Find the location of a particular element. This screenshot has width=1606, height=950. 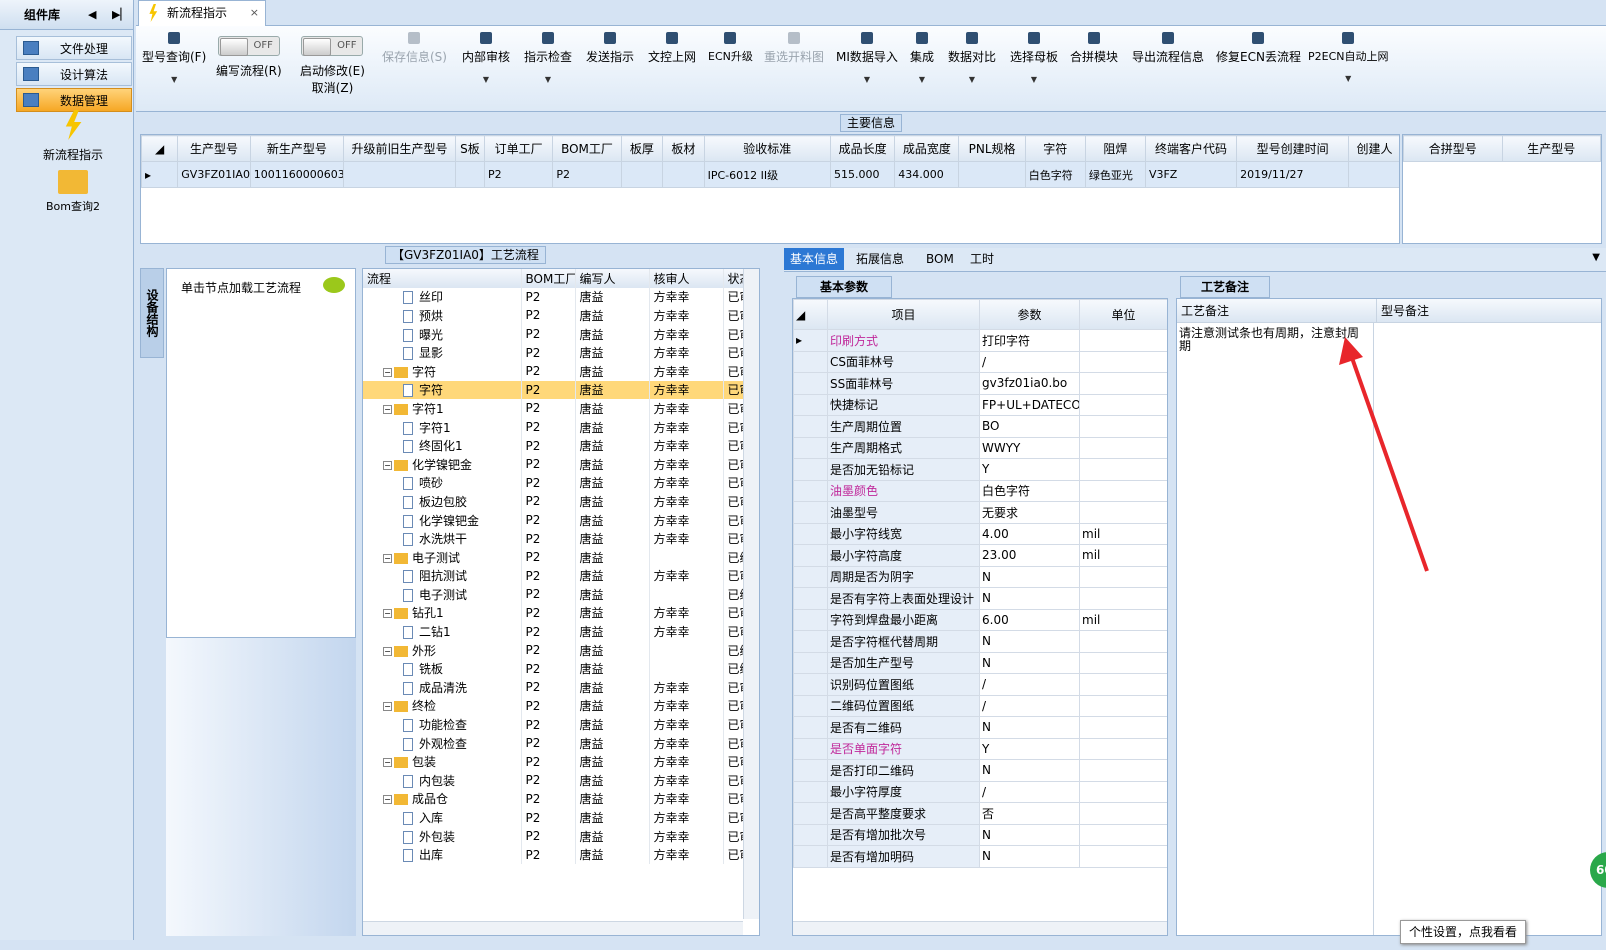

column-header: 新生产型号 is located at coordinates (297, 148).